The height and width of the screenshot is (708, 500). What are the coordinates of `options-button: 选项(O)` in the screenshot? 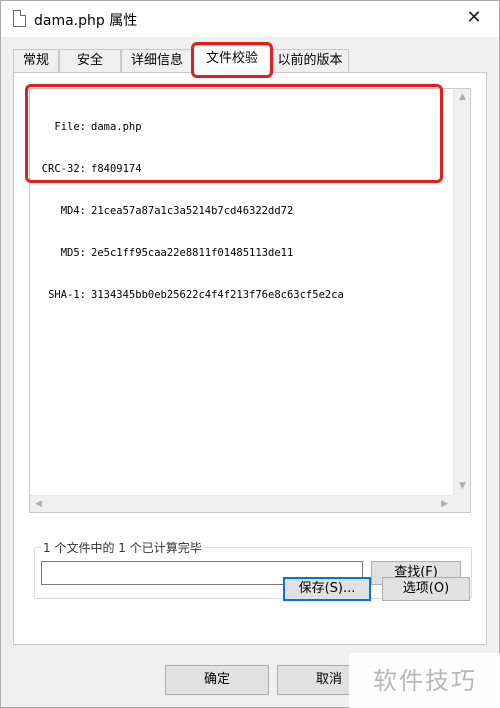 It's located at (426, 589).